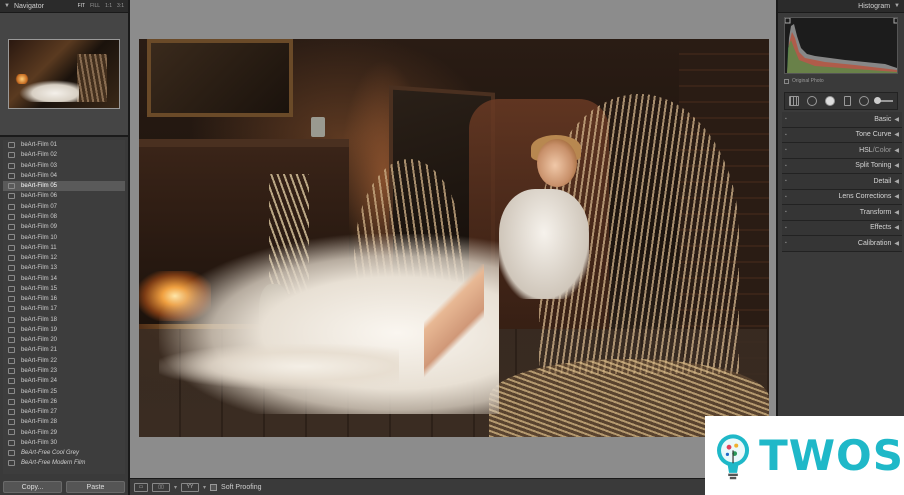 The height and width of the screenshot is (495, 904). Describe the element at coordinates (64, 340) in the screenshot. I see `preset-item: beArt-Film 20` at that location.